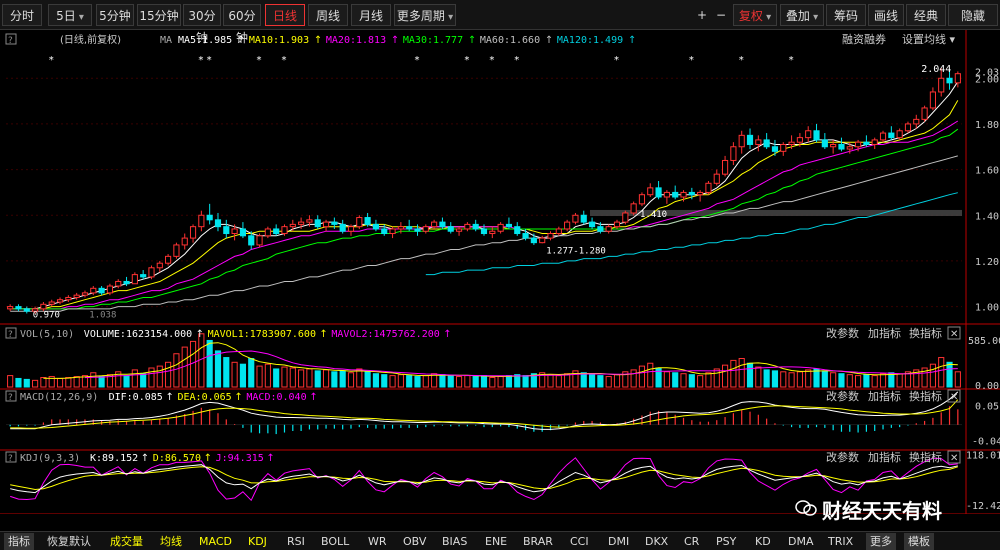 The height and width of the screenshot is (550, 1000). What do you see at coordinates (414, 541) in the screenshot?
I see `tab-obv: OBV` at bounding box center [414, 541].